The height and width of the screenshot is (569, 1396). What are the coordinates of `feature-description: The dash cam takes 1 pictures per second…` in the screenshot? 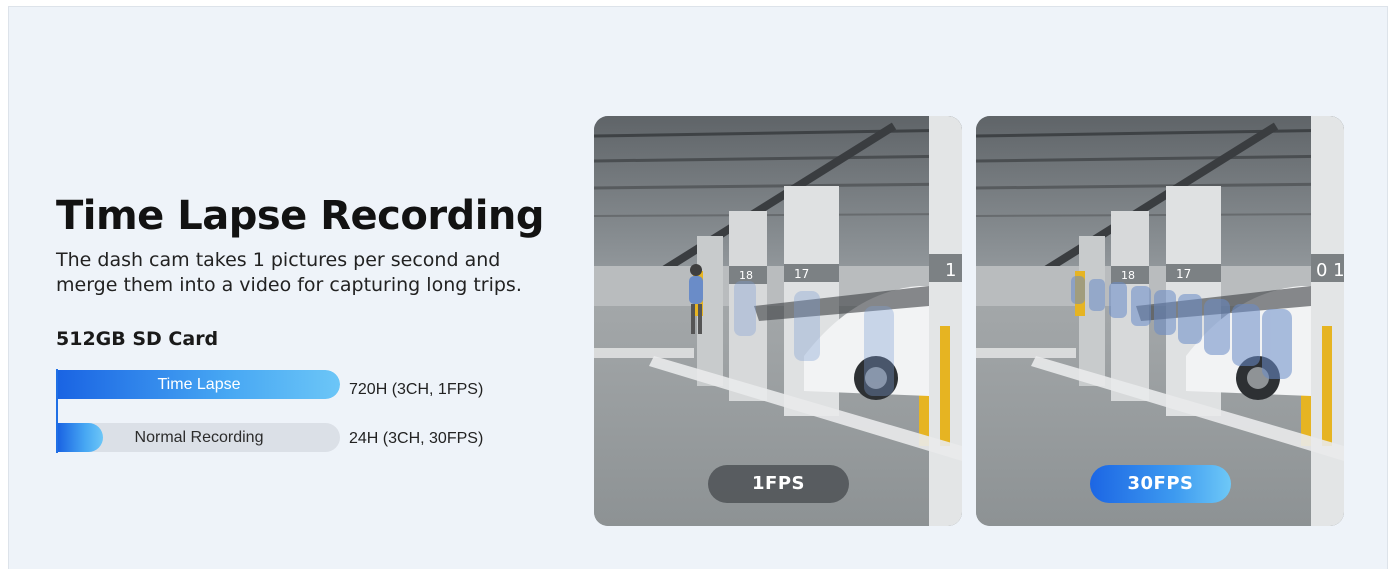 It's located at (289, 272).